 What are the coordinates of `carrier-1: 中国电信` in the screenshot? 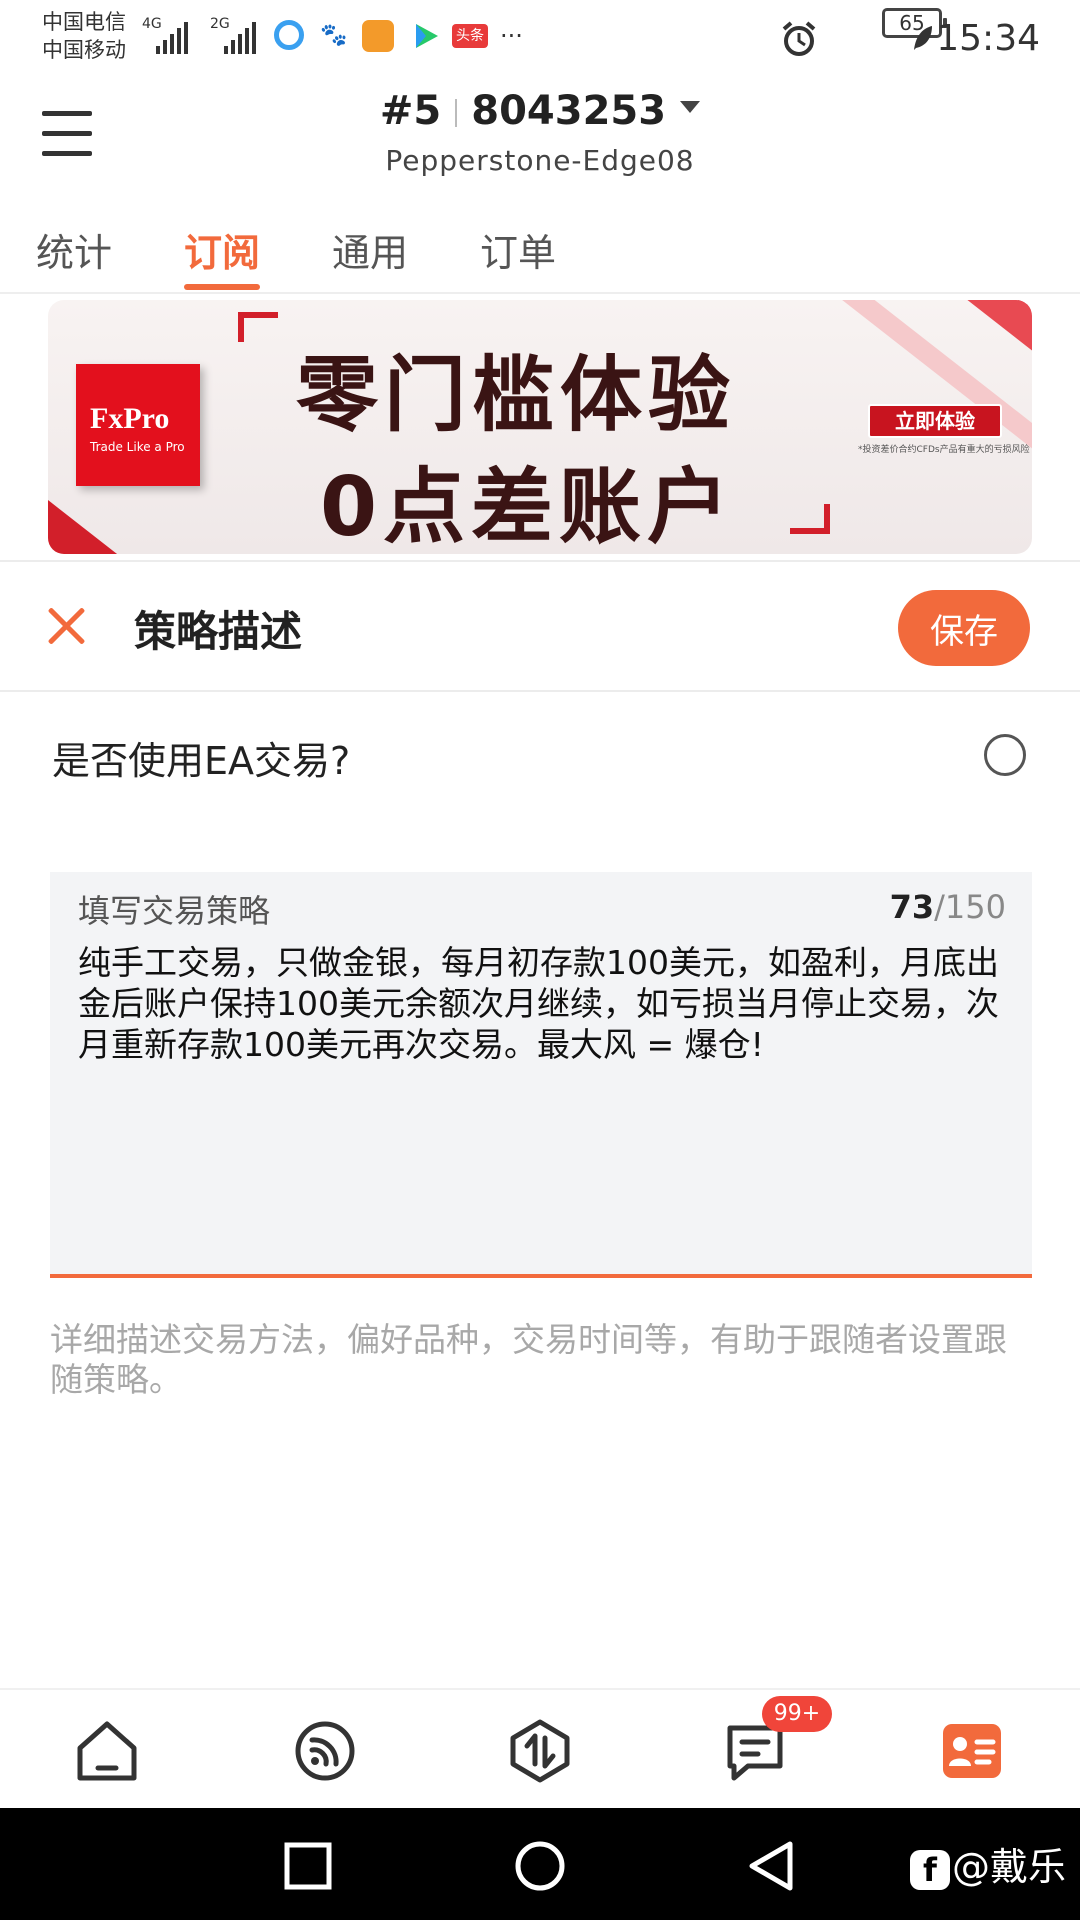 It's located at (84, 22).